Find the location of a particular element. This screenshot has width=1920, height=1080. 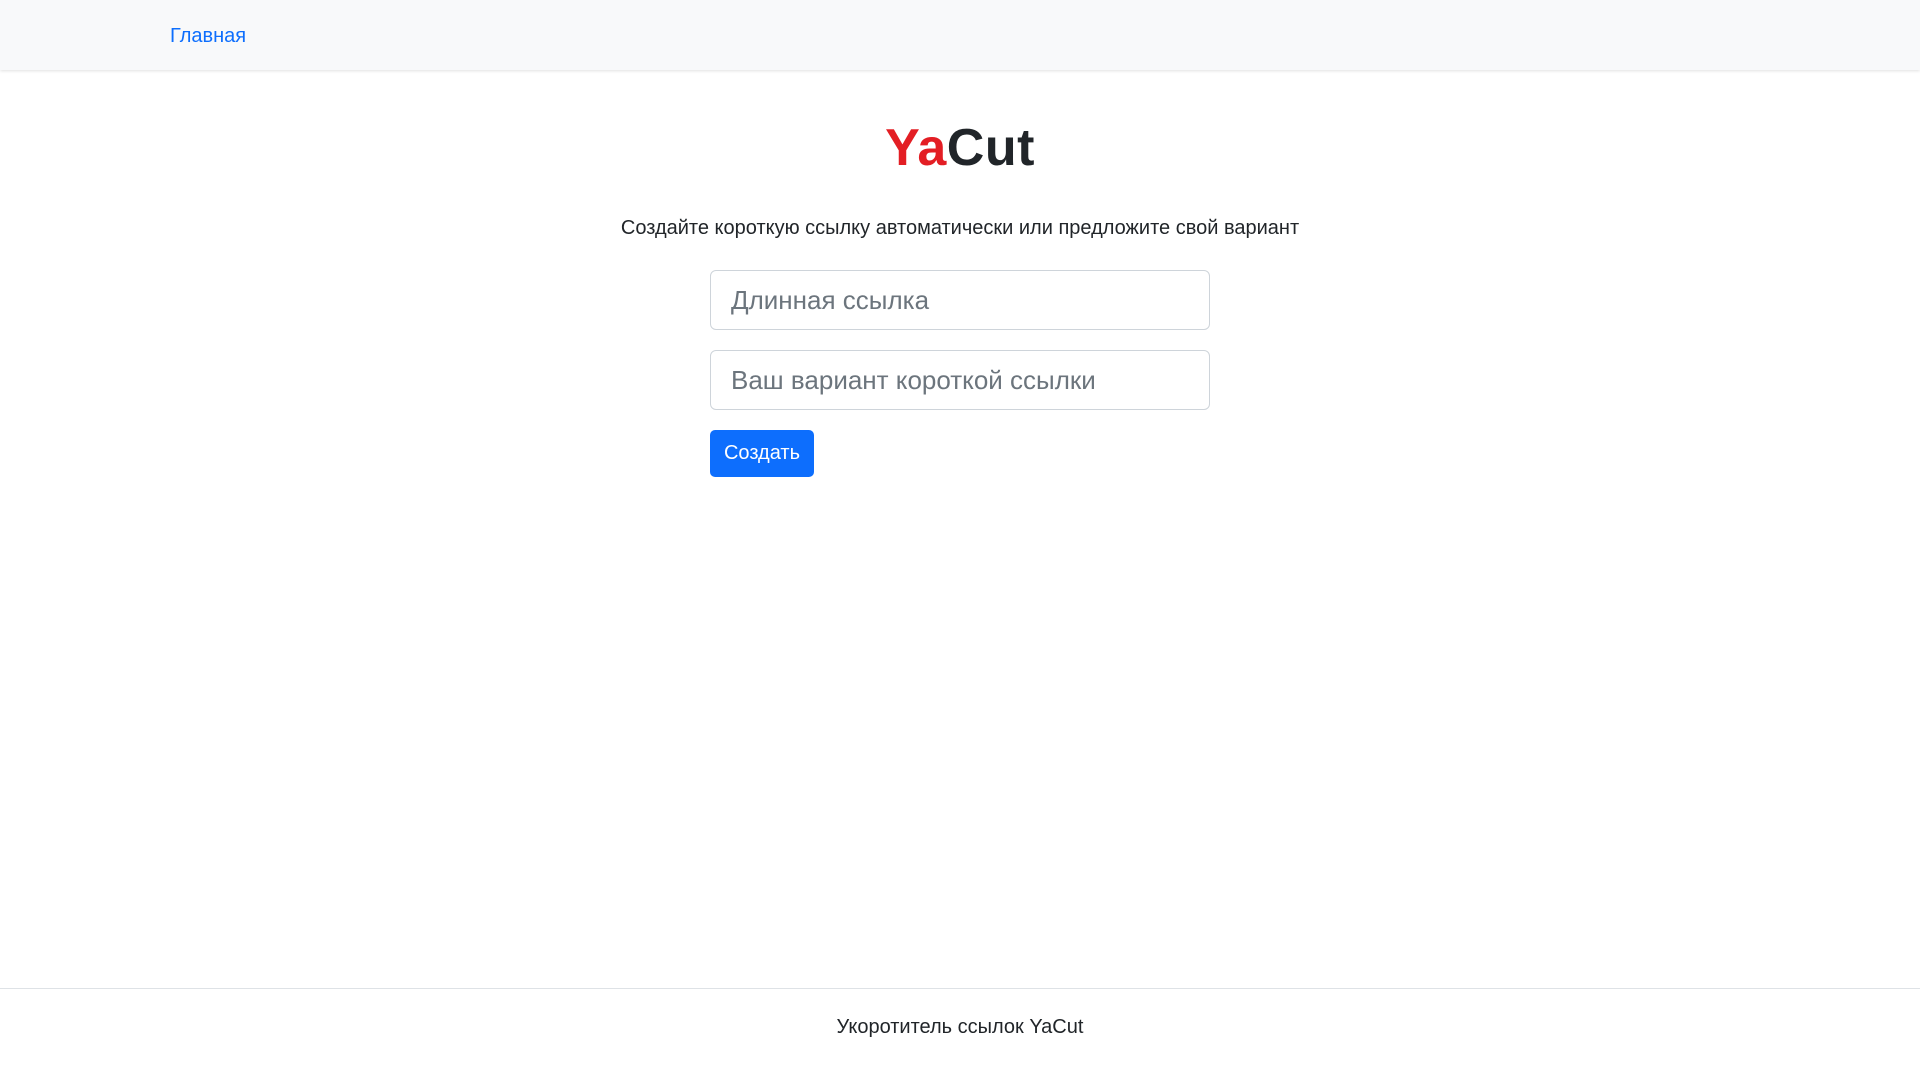

footer-text: Укоротитель ссылок YaCut is located at coordinates (960, 1027).